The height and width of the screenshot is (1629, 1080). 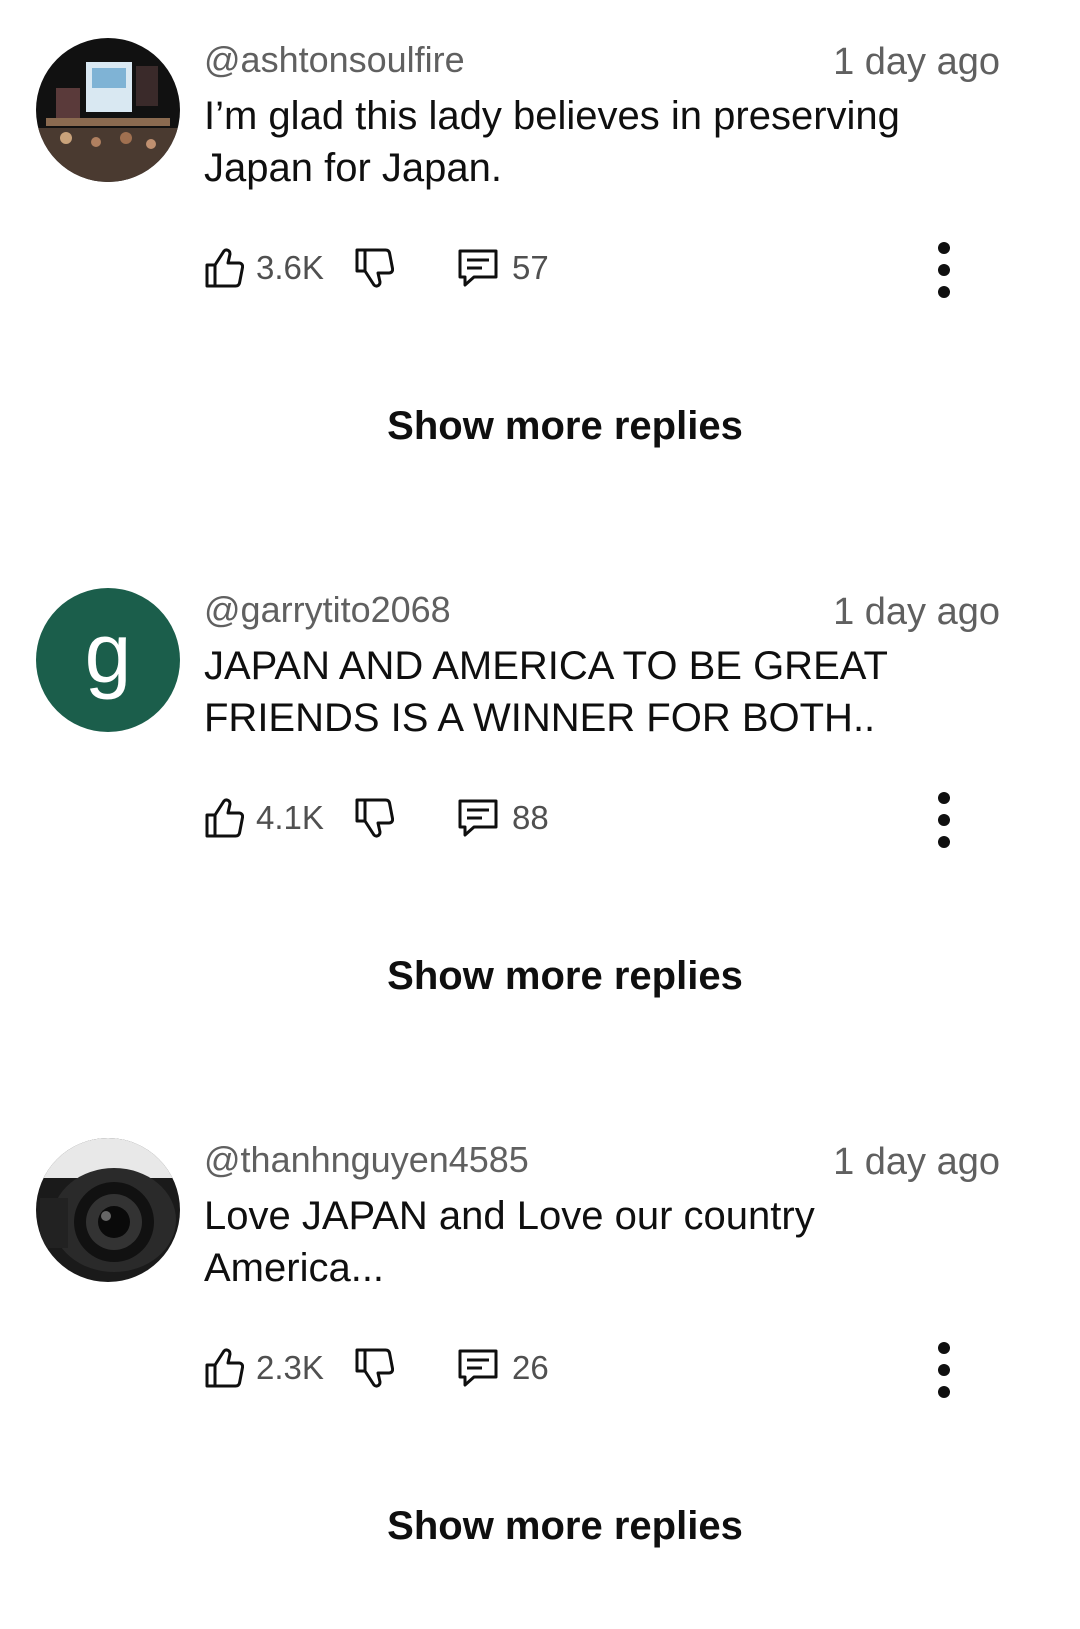 I want to click on like-count: 4.1K, so click(x=290, y=817).